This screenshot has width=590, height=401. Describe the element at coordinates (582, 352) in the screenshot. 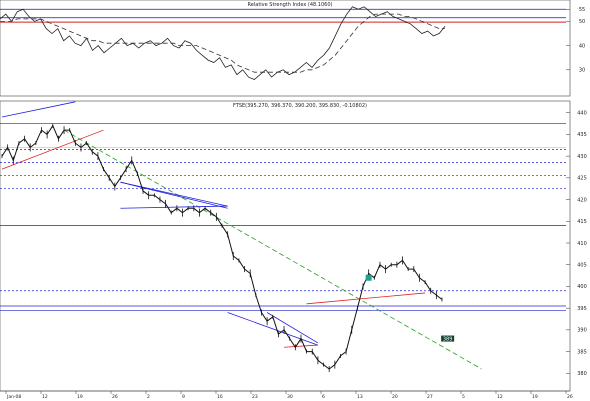

I see `price-y-tick-label: 385` at that location.